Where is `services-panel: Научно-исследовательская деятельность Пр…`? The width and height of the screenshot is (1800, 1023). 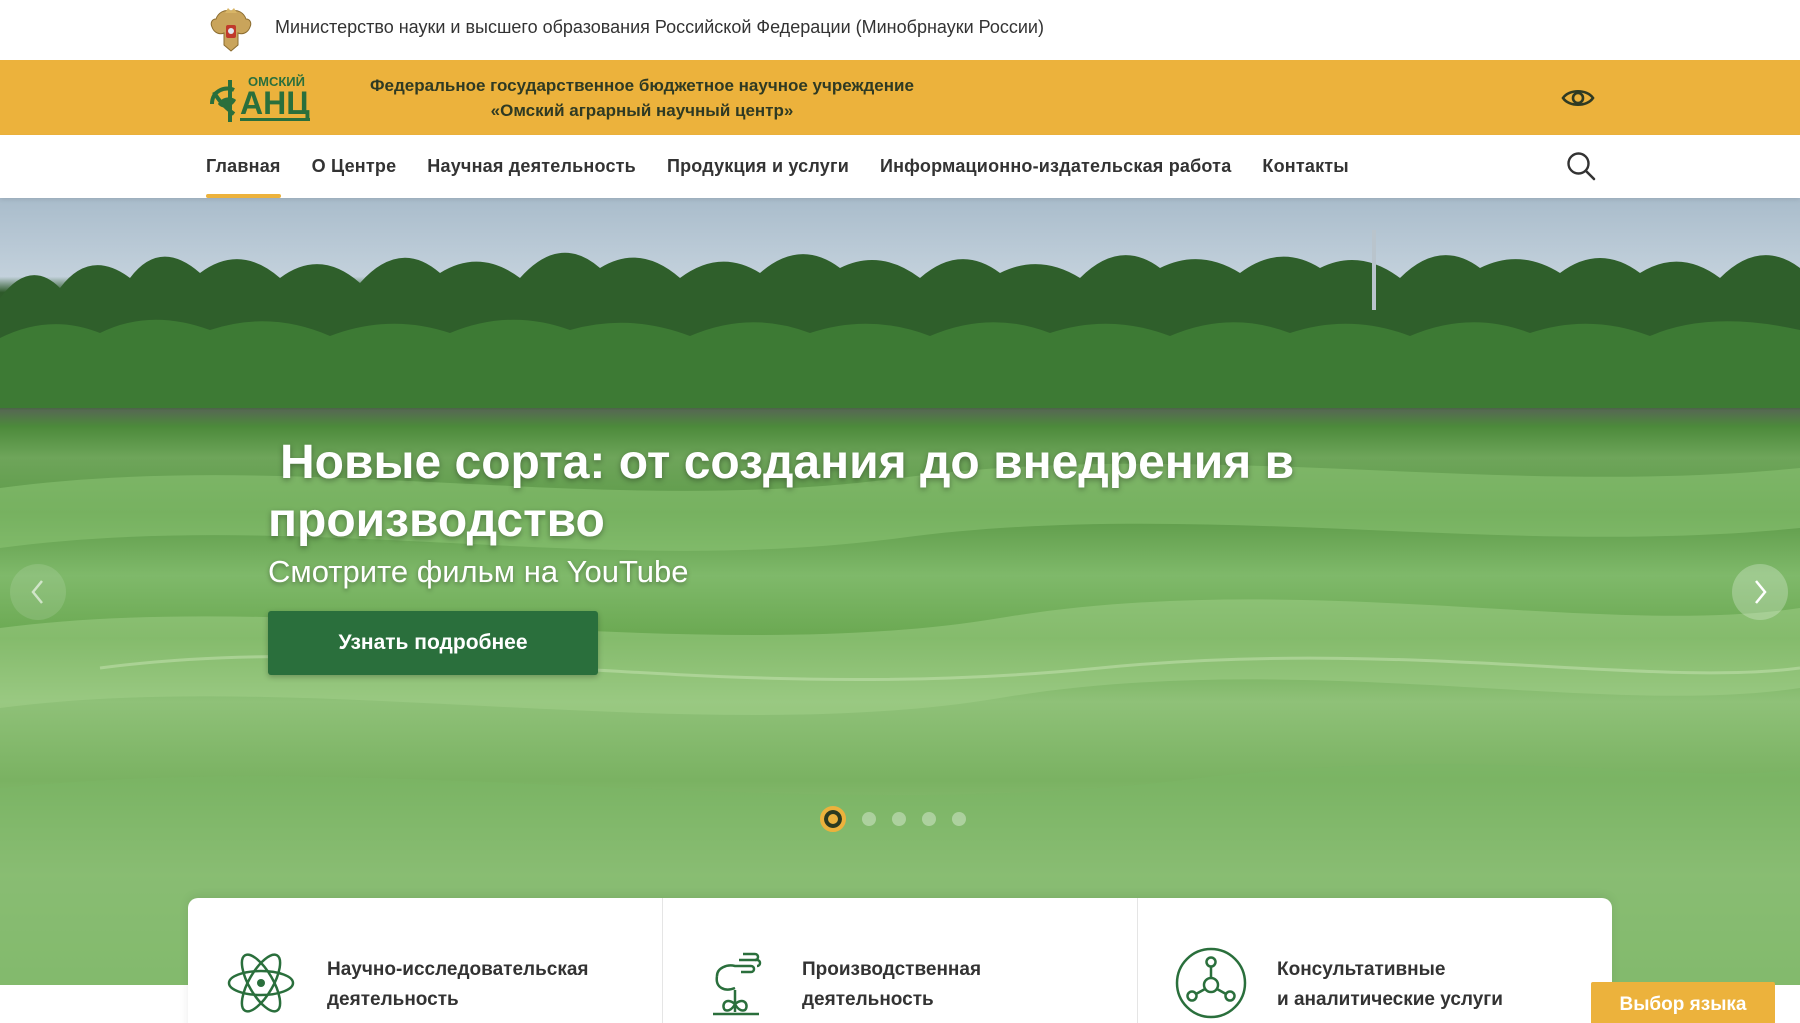 services-panel: Научно-исследовательская деятельность Пр… is located at coordinates (900, 960).